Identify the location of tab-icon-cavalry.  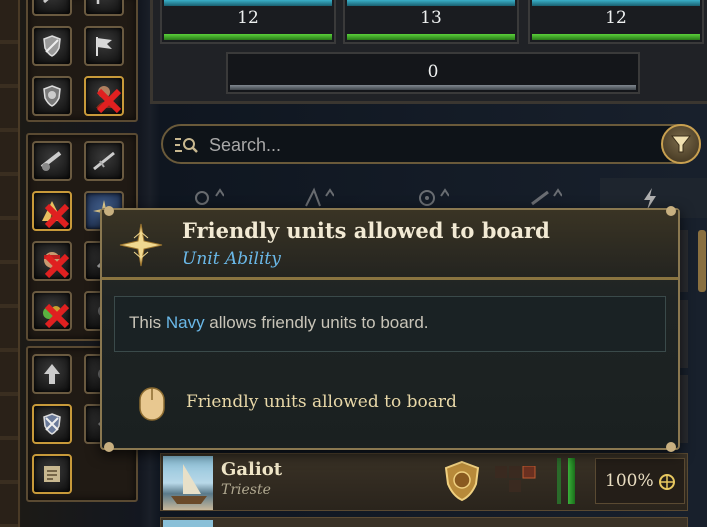
(207, 197).